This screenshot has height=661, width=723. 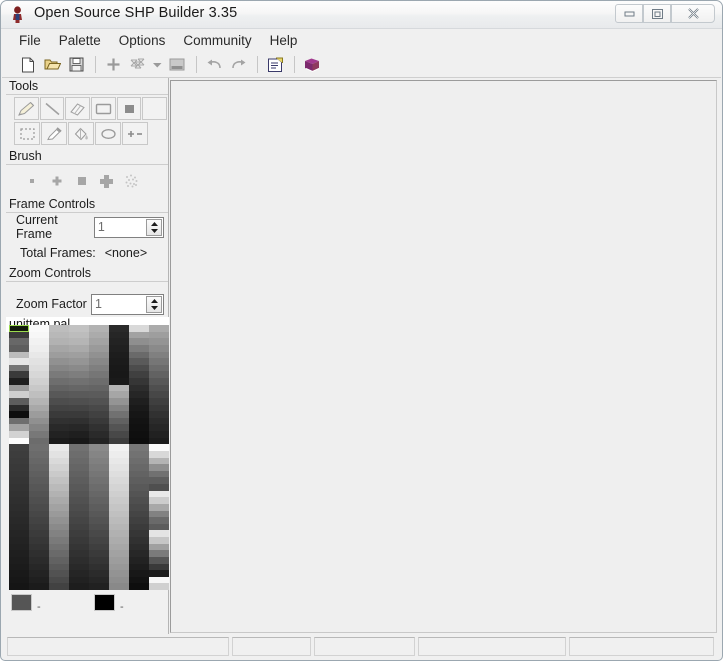 What do you see at coordinates (131, 181) in the screenshot?
I see `brush-spray` at bounding box center [131, 181].